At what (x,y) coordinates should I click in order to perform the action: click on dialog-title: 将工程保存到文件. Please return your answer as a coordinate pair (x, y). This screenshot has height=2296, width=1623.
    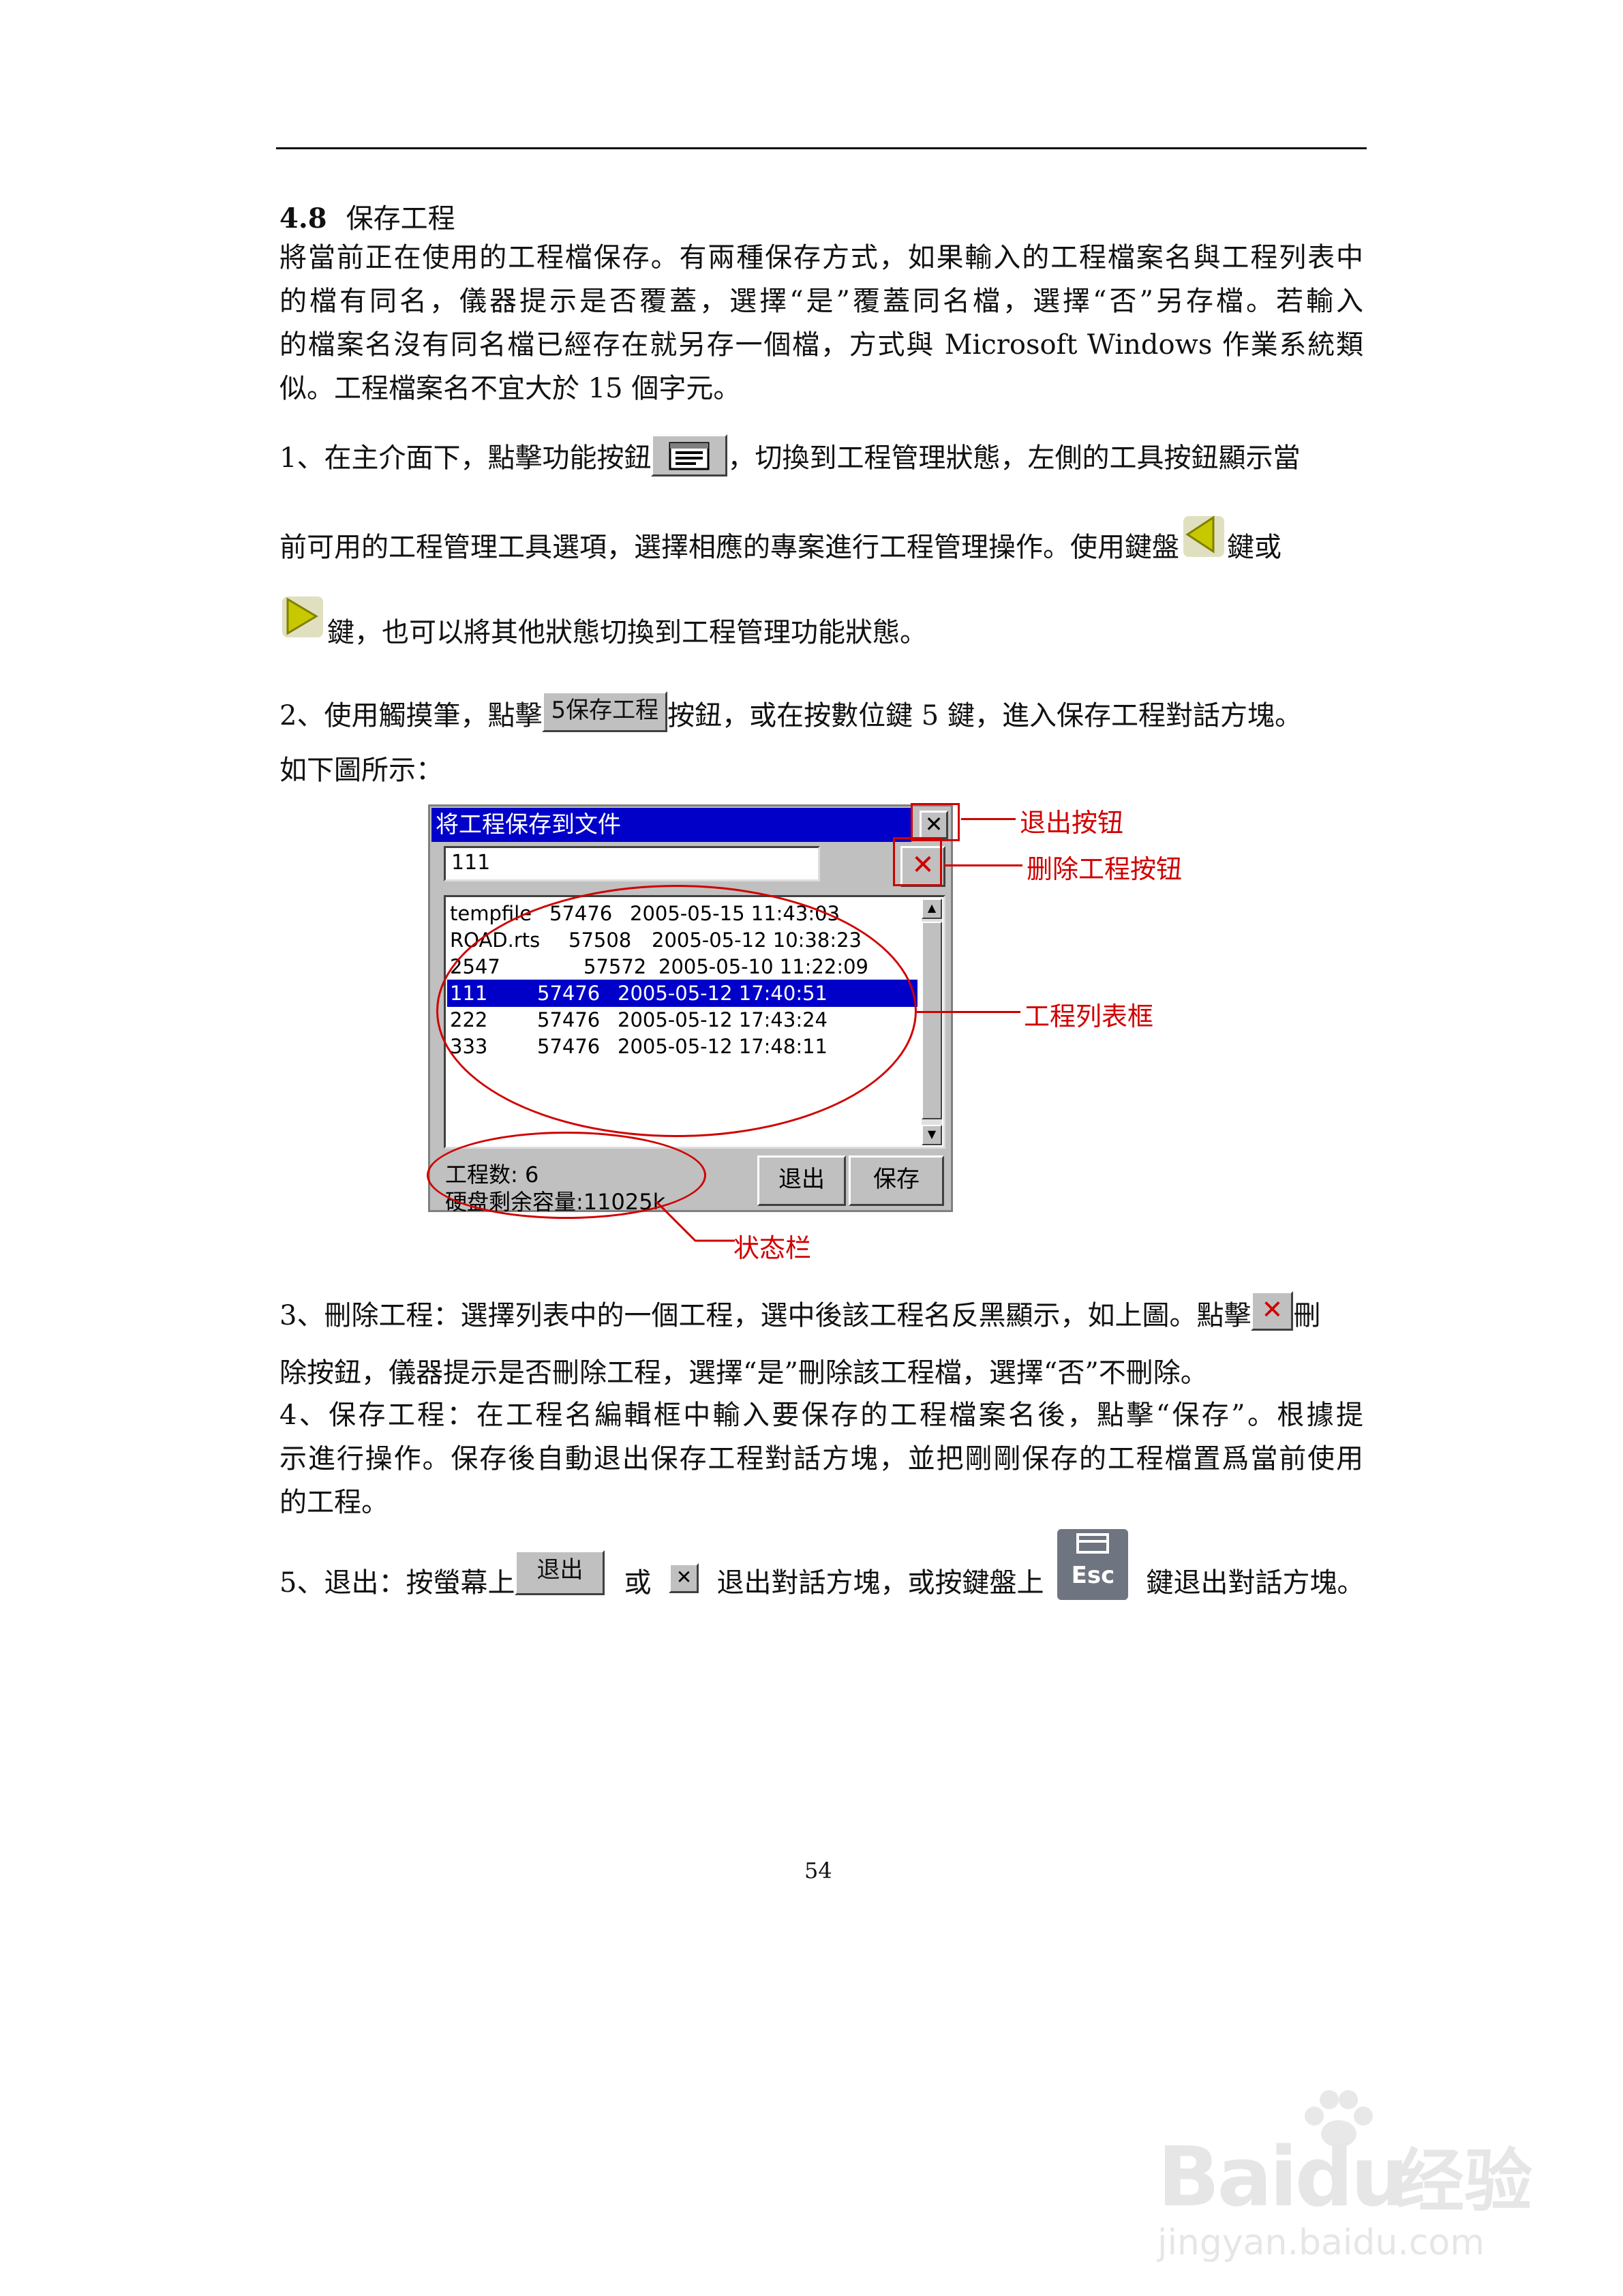
    Looking at the image, I should click on (671, 825).